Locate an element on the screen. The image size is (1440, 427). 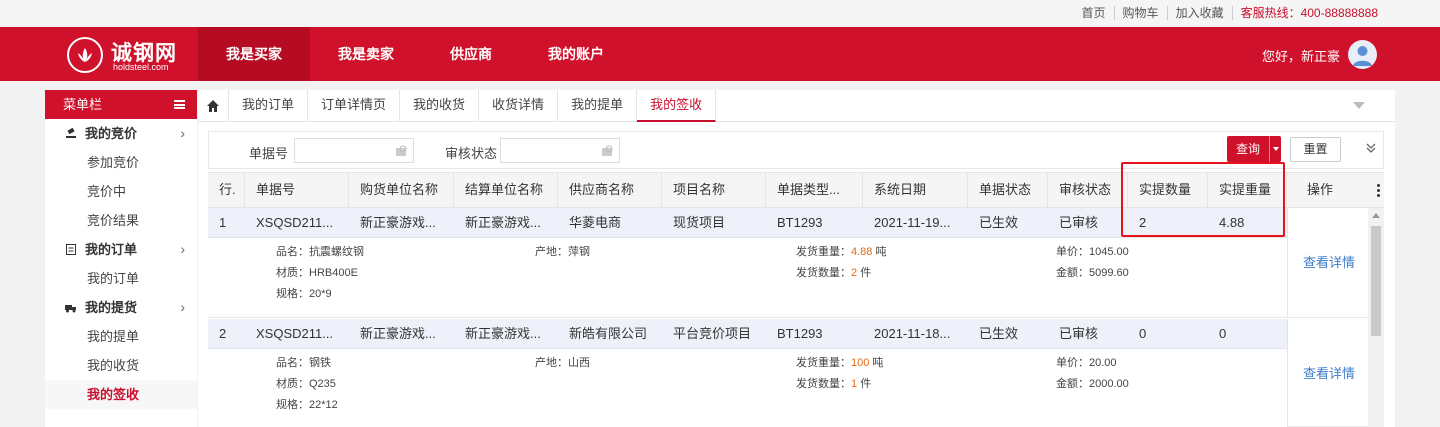
query-button: 查询 is located at coordinates (1254, 149).